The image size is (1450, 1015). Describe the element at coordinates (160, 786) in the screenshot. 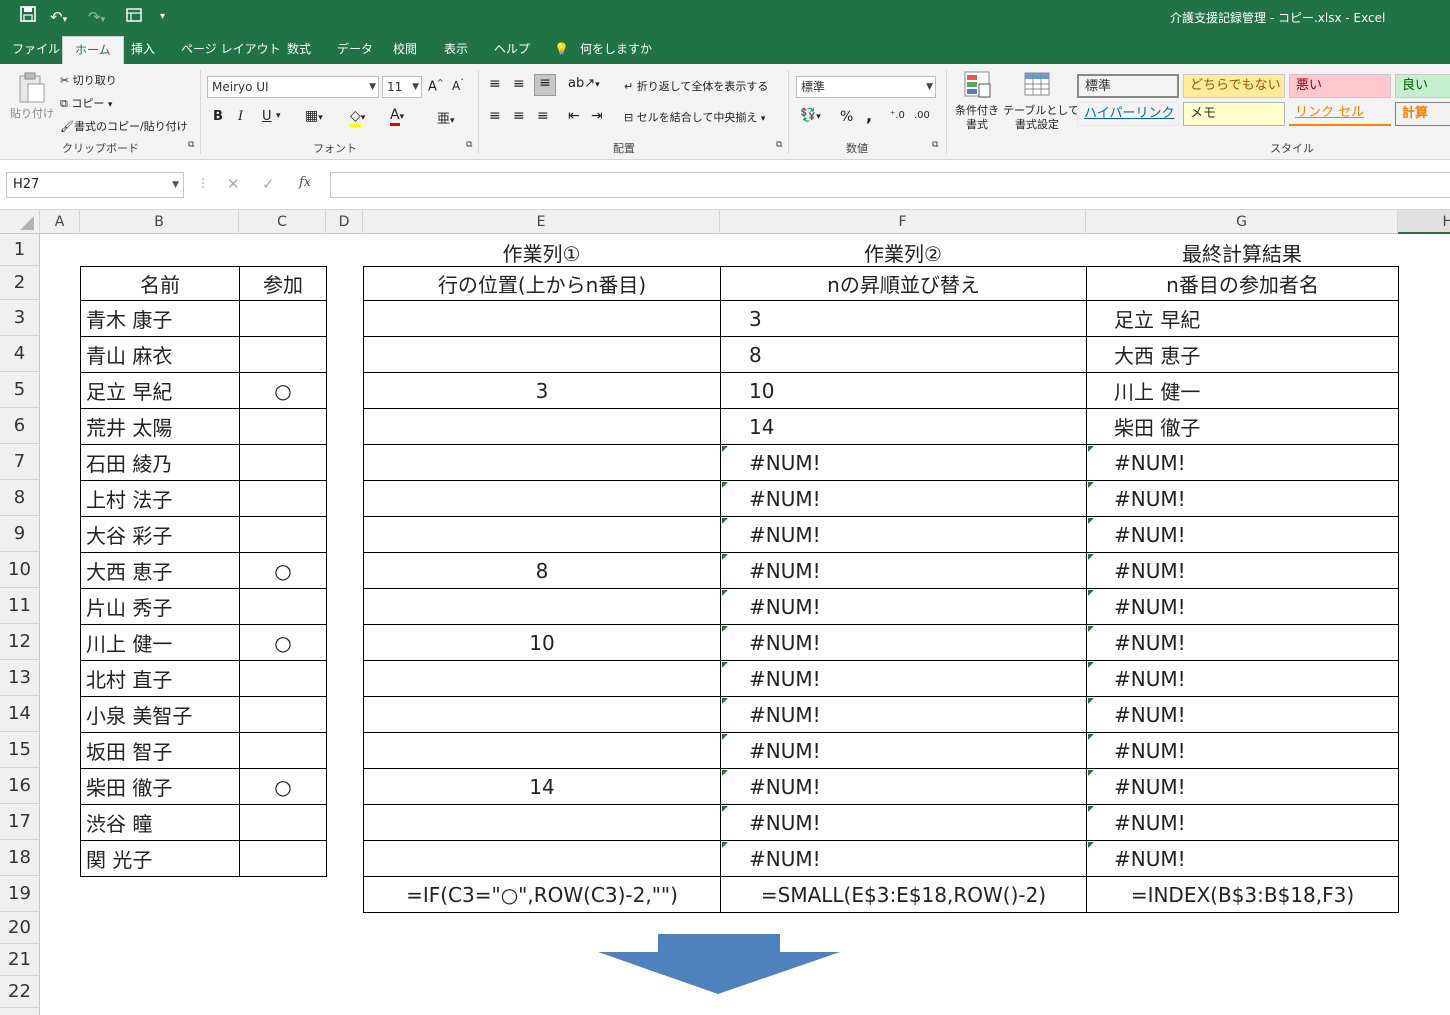

I see `cell-name: 柴田 徹子` at that location.